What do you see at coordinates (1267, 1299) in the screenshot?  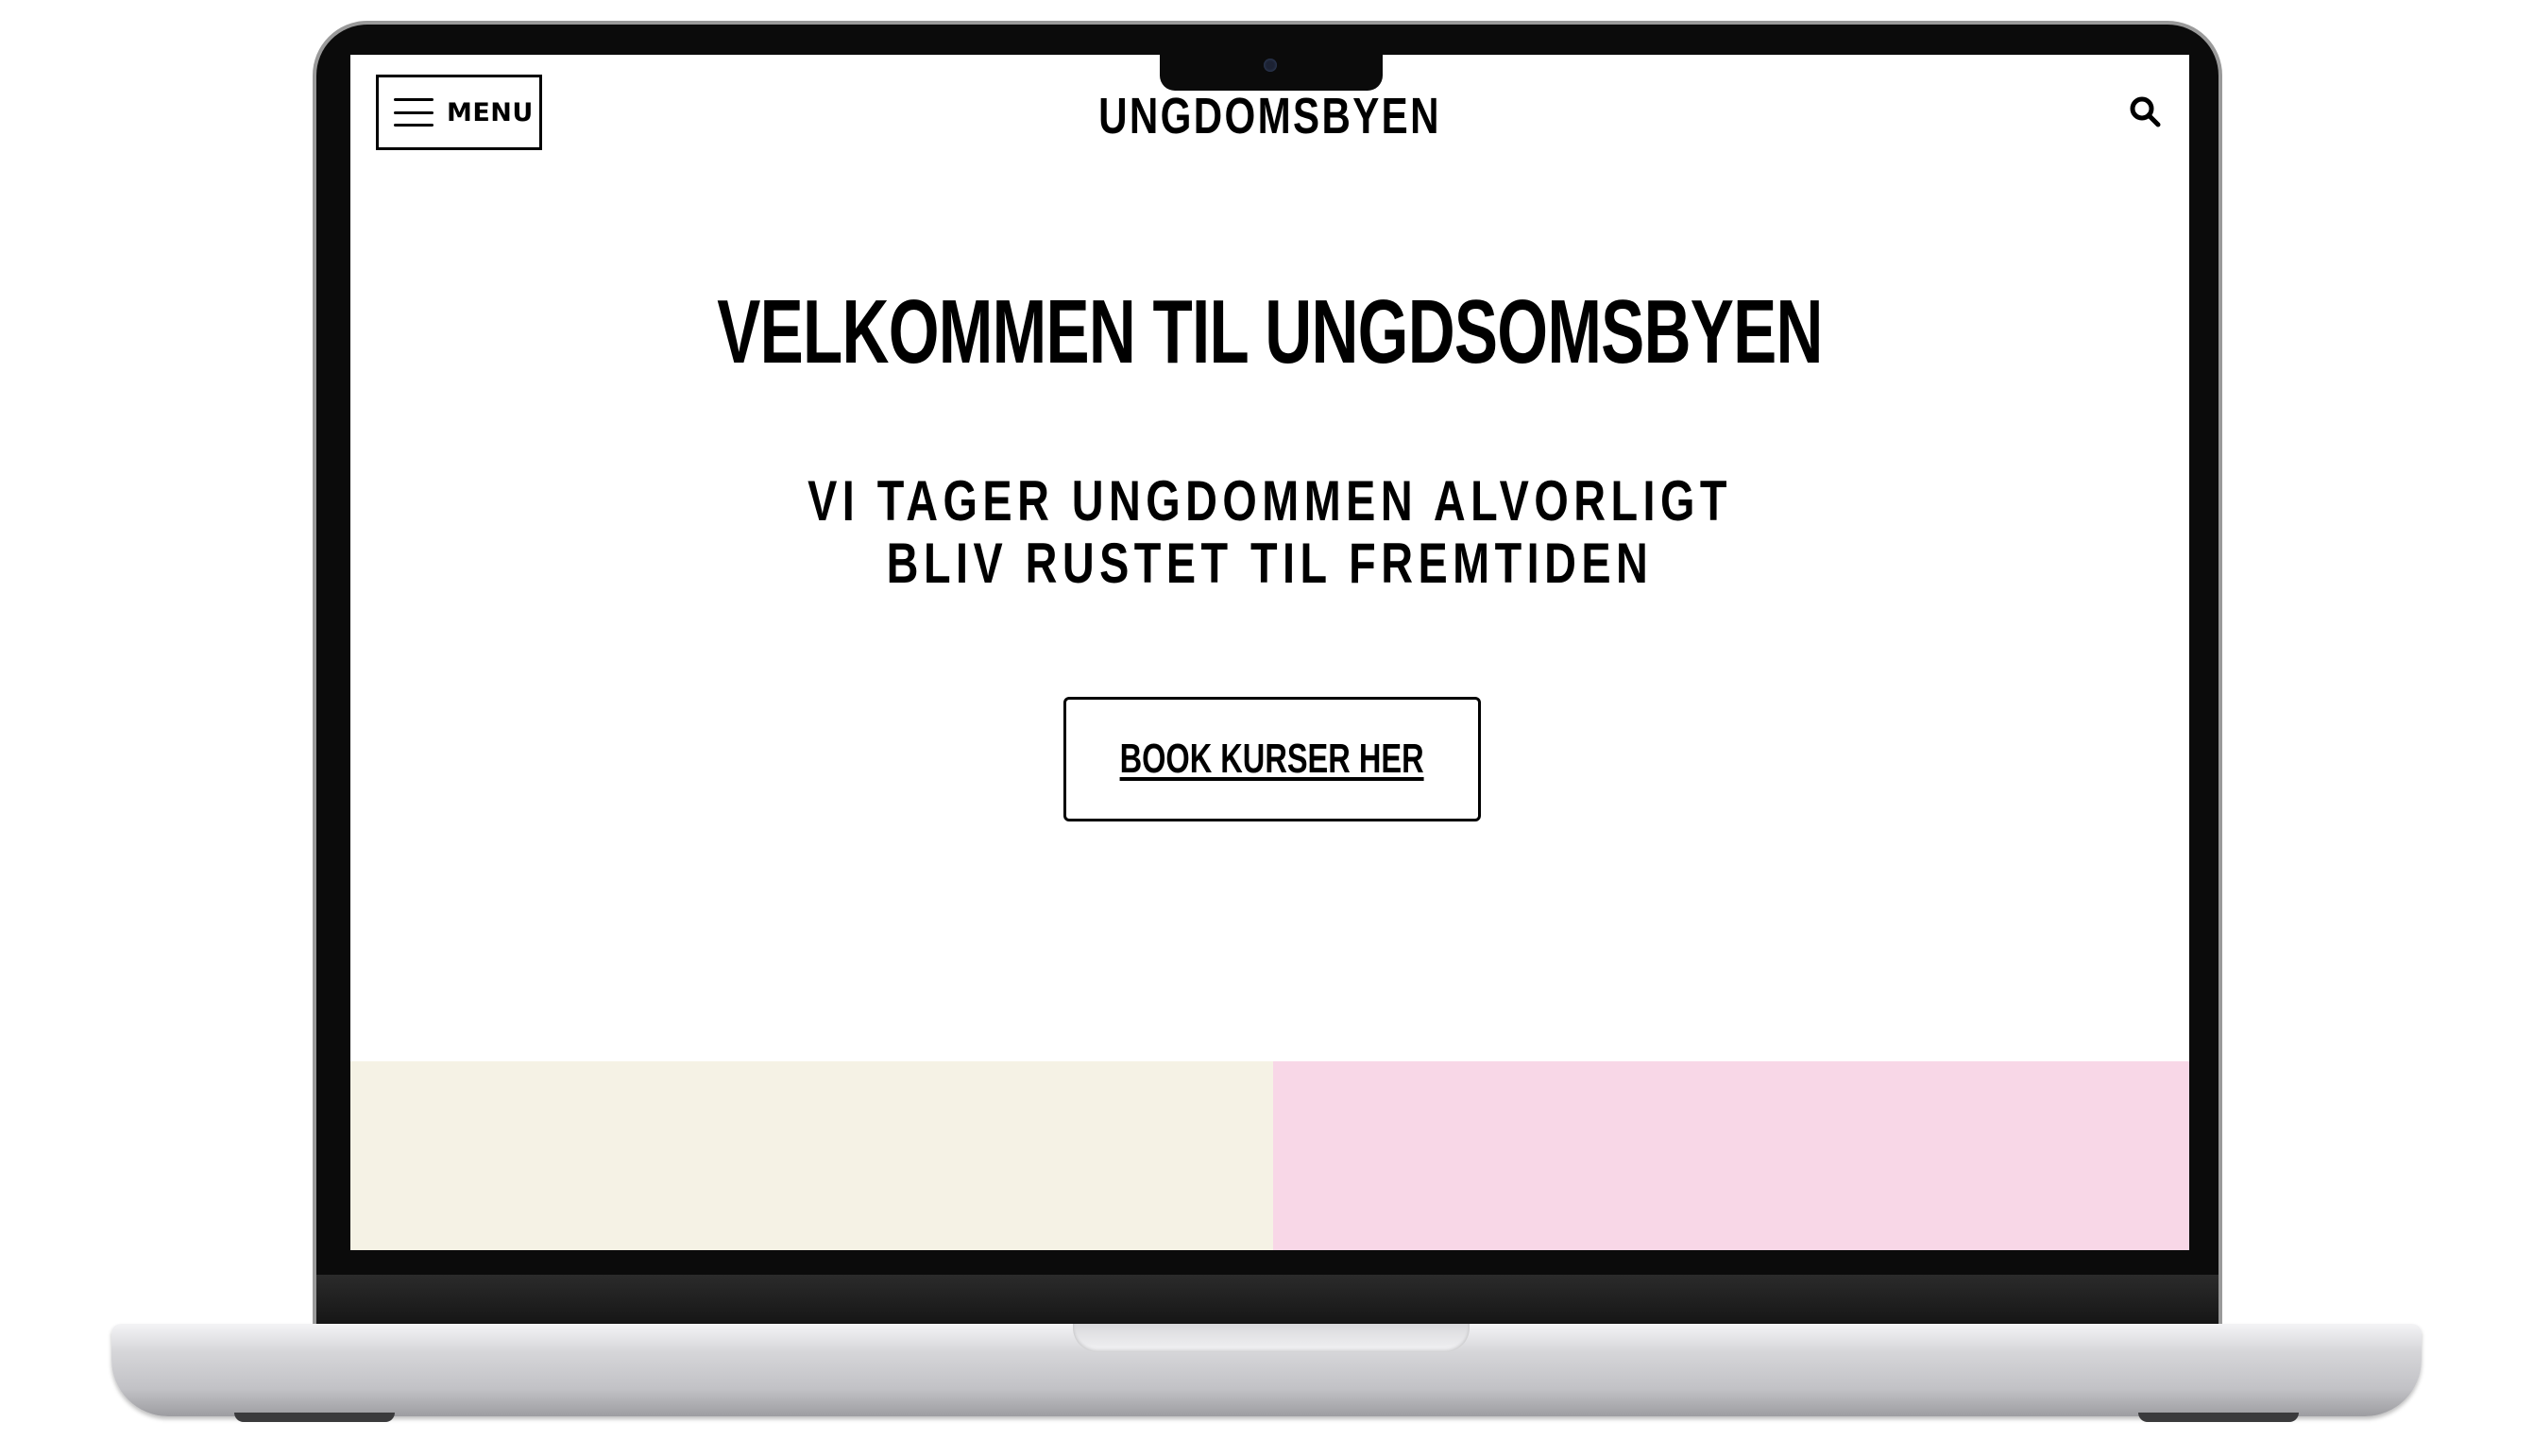 I see `laptop-lid-bottom` at bounding box center [1267, 1299].